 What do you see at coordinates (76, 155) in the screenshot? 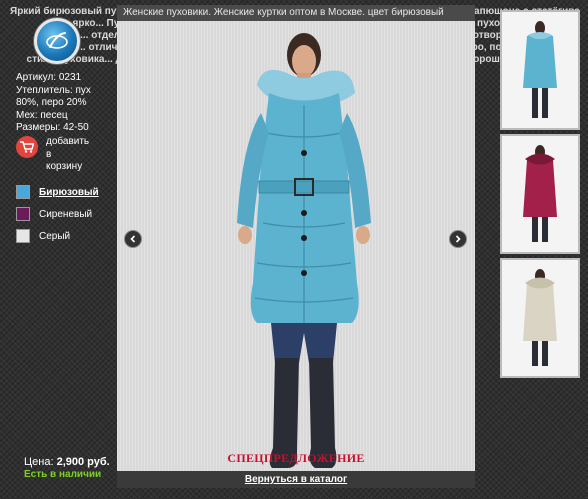
I see `add-to-cart-label: добавить в корзину` at bounding box center [76, 155].